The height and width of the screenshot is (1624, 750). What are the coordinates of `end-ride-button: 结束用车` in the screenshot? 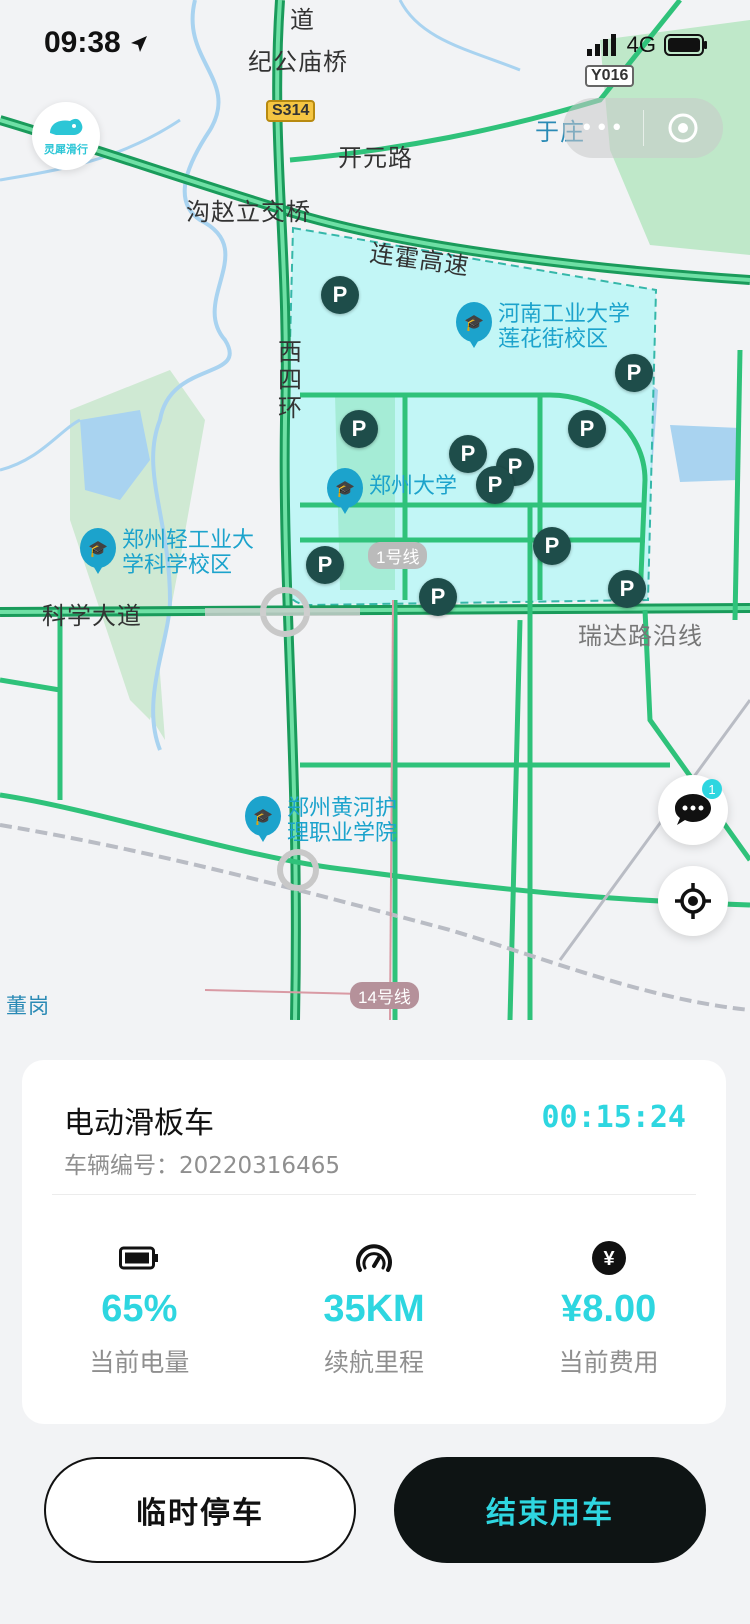 It's located at (550, 1510).